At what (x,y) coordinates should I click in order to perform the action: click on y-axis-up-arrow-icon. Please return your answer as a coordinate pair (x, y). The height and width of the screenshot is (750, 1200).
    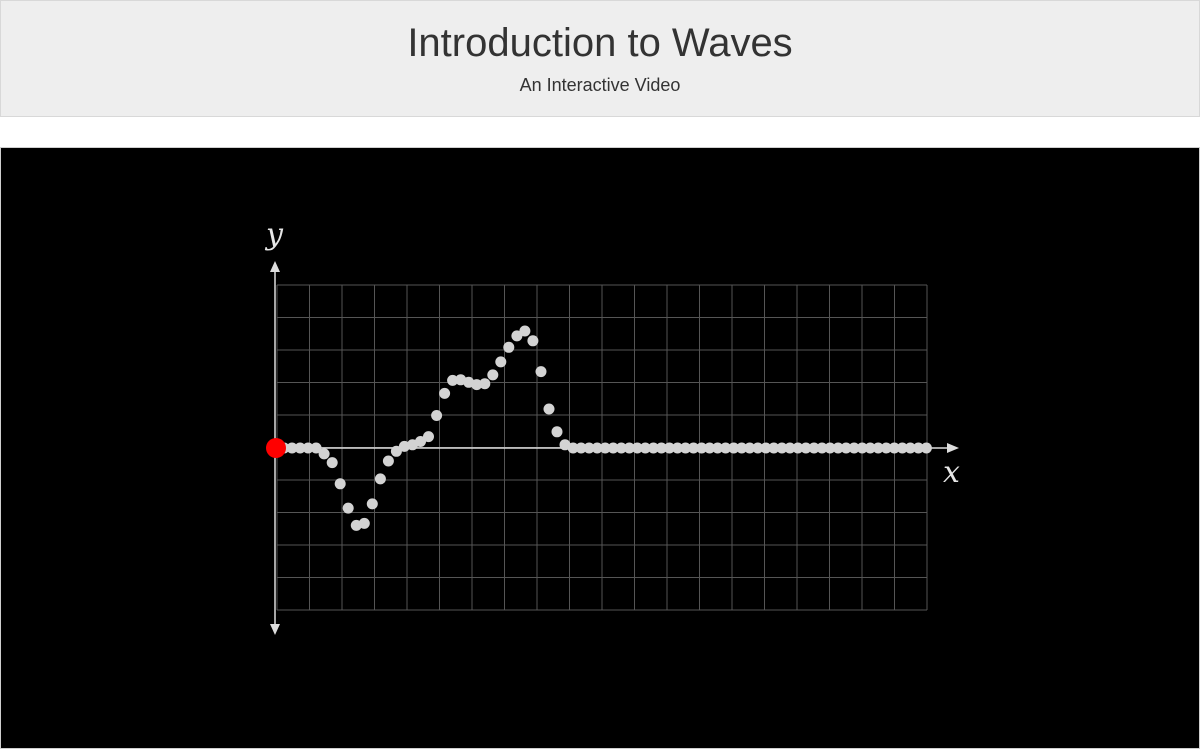
    Looking at the image, I should click on (275, 266).